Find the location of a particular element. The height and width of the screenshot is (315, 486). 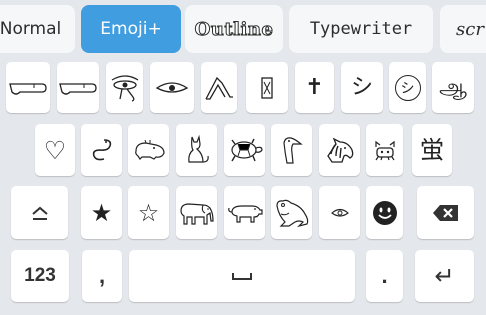

key-shi: シ is located at coordinates (362, 87).